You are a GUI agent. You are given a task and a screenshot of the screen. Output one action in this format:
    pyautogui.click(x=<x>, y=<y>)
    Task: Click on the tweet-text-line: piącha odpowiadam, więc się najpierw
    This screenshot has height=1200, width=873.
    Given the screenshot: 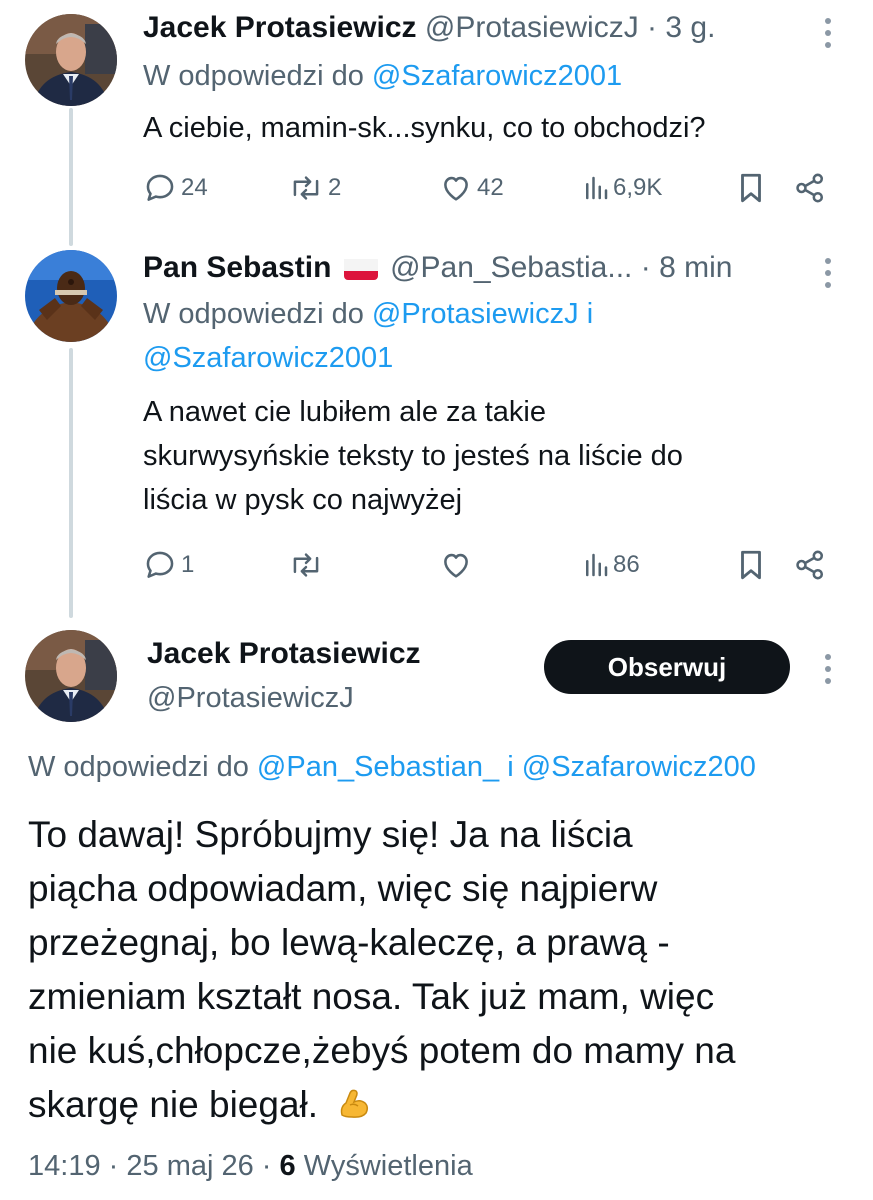 What is the action you would take?
    pyautogui.click(x=343, y=888)
    